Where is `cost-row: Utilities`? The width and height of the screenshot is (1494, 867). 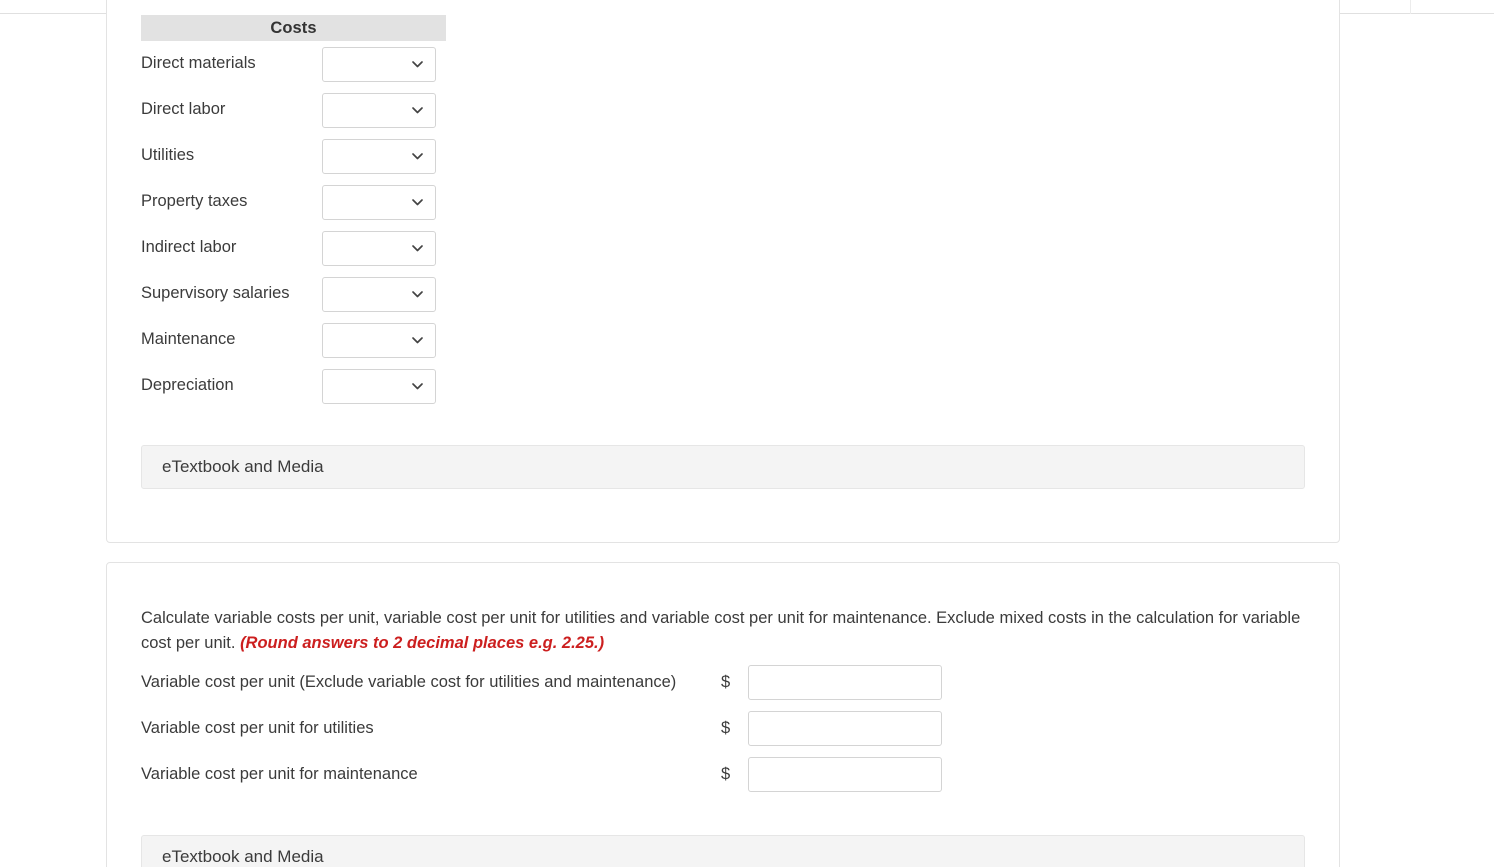 cost-row: Utilities is located at coordinates (351, 156).